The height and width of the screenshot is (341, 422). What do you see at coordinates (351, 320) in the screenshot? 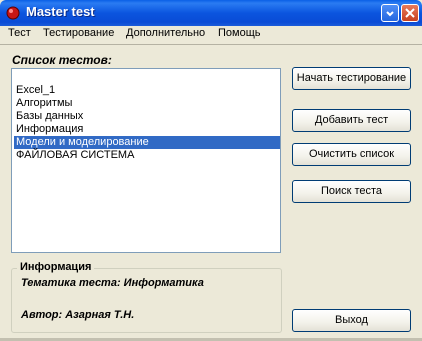
I see `exit-button: Выход` at bounding box center [351, 320].